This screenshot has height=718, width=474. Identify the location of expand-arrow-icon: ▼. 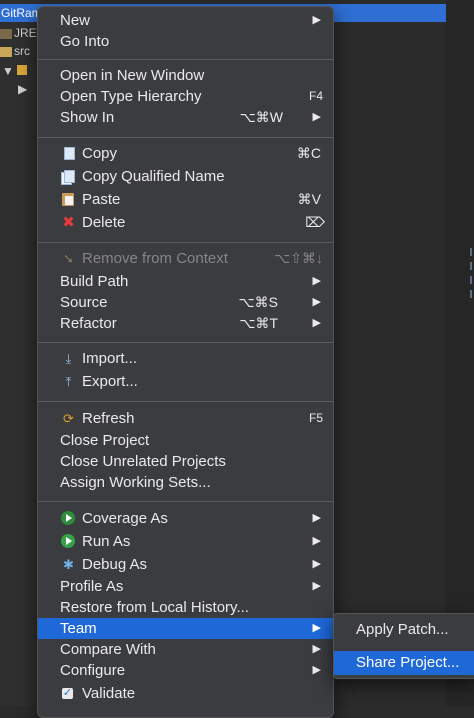
(15, 71).